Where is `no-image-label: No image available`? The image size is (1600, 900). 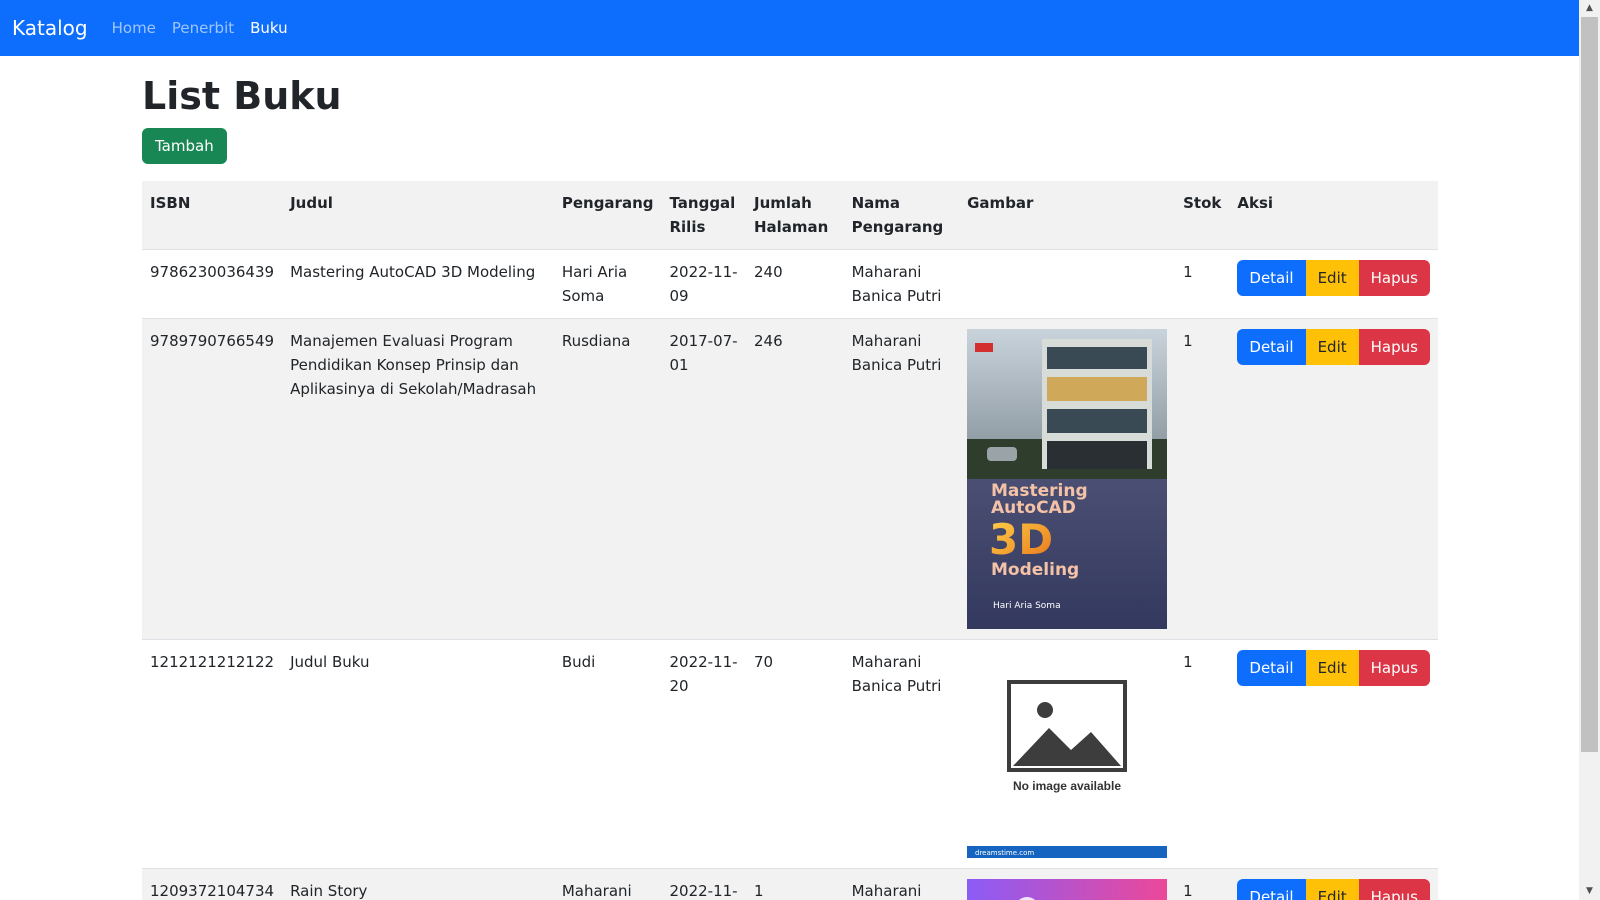
no-image-label: No image available is located at coordinates (1067, 786).